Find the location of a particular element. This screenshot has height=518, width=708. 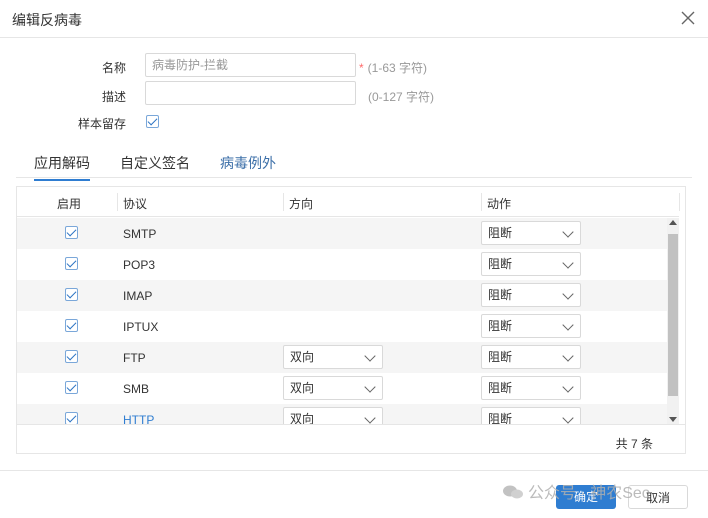

table-header: 启用 协议 方向 动作 is located at coordinates (348, 202).